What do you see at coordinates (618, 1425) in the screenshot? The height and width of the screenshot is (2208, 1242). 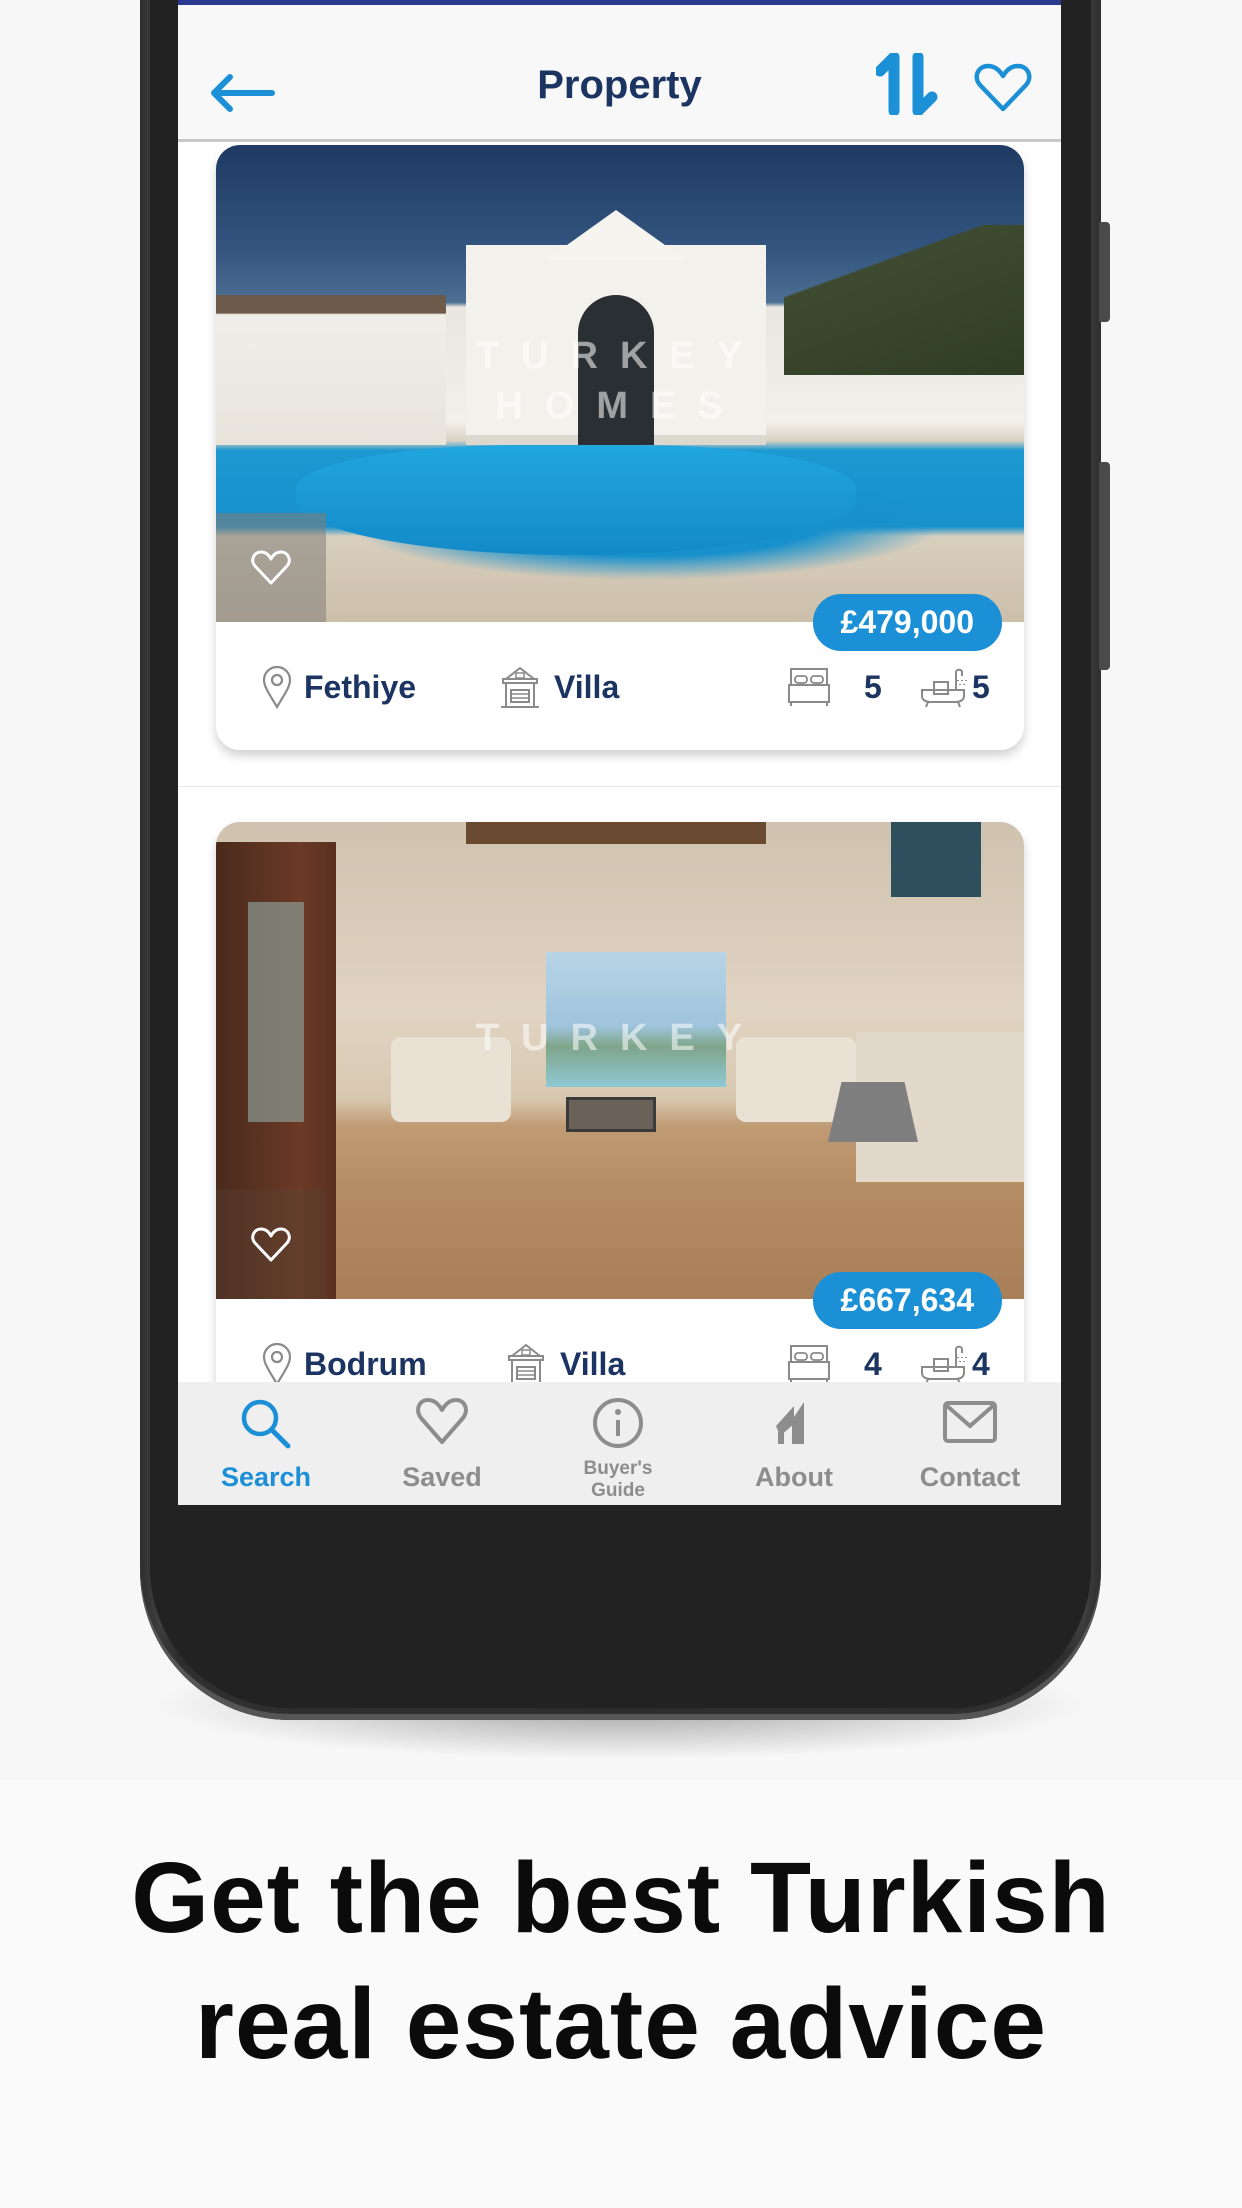 I see `info-circle-icon` at bounding box center [618, 1425].